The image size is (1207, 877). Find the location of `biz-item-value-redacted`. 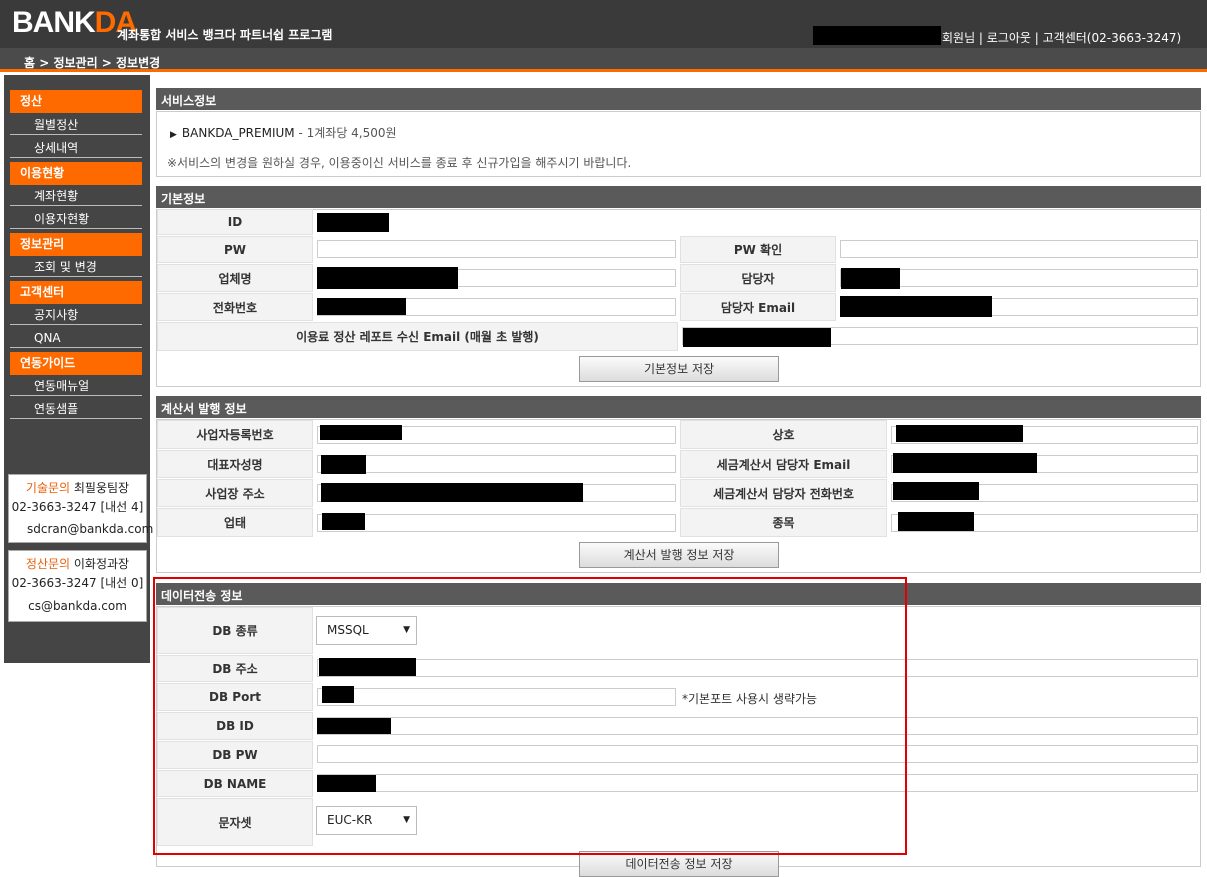

biz-item-value-redacted is located at coordinates (936, 521).